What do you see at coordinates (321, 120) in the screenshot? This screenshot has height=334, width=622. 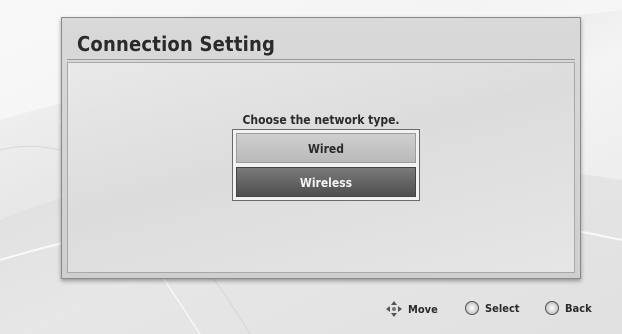 I see `network-type-prompt: Choose the network type.` at bounding box center [321, 120].